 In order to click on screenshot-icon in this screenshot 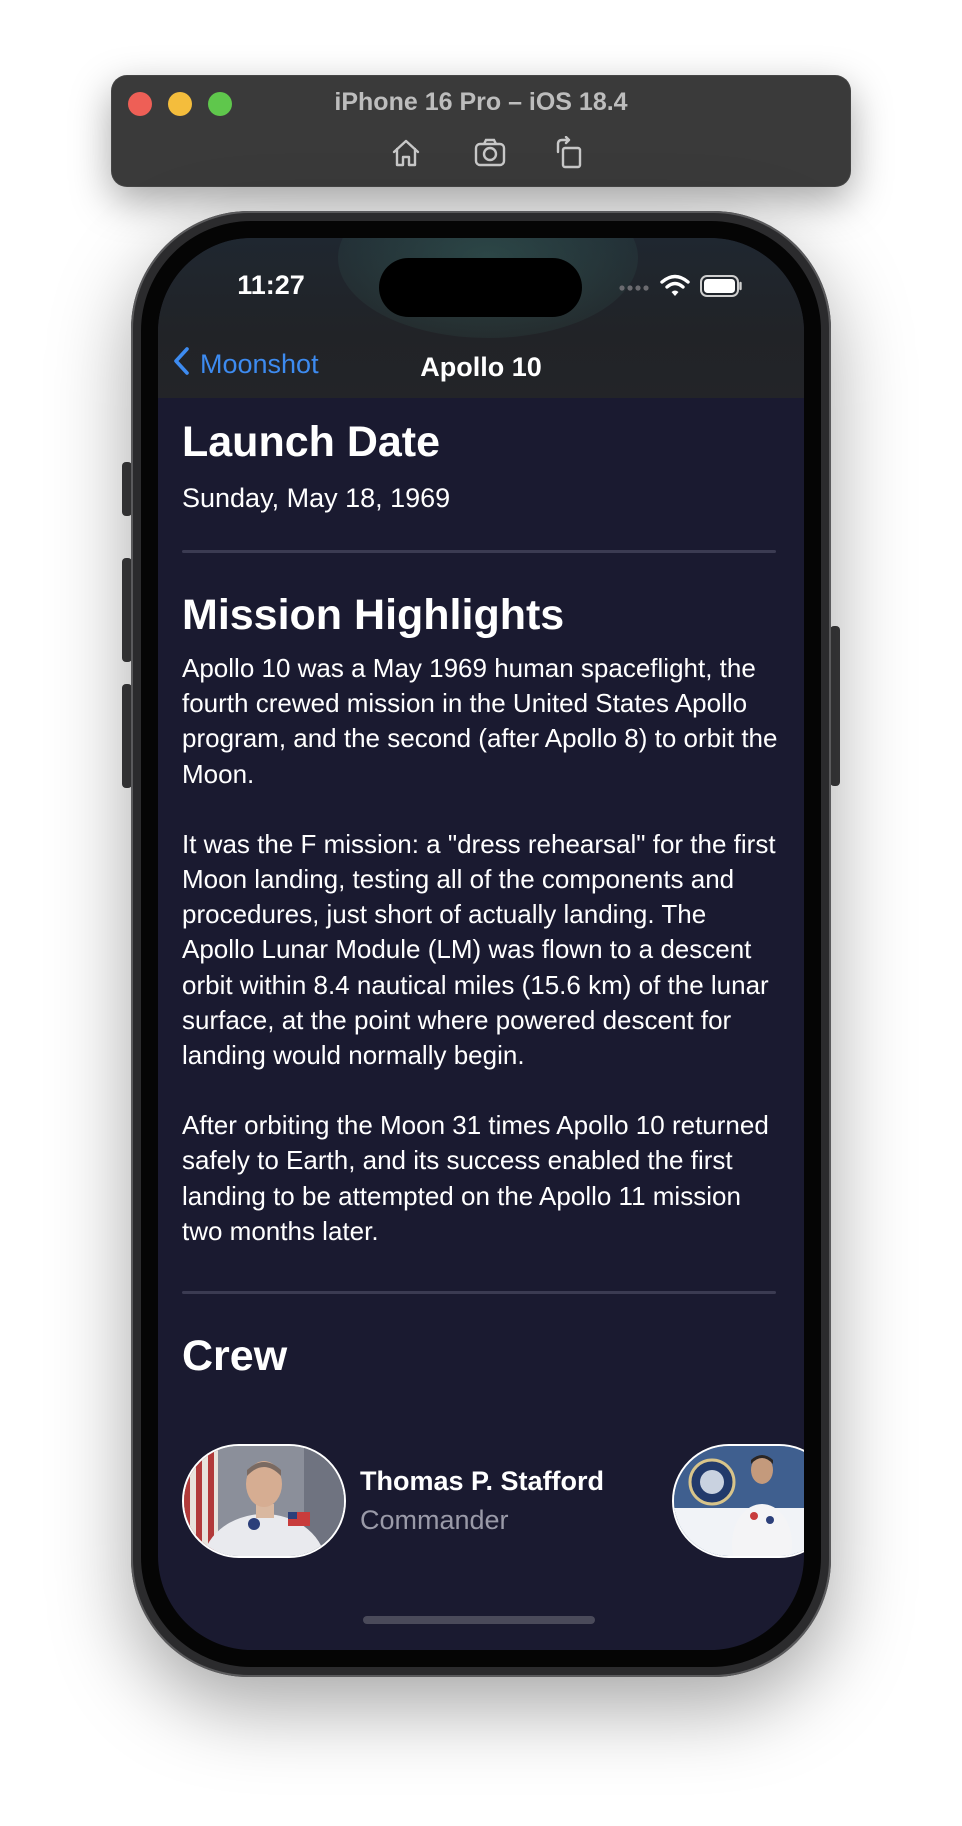, I will do `click(490, 153)`.